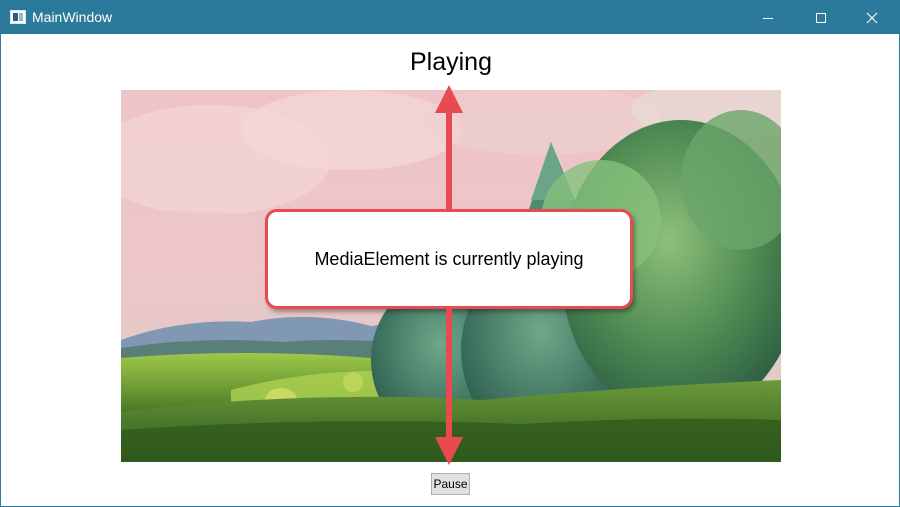 The width and height of the screenshot is (900, 507). What do you see at coordinates (450, 484) in the screenshot?
I see `pause-button: Pause` at bounding box center [450, 484].